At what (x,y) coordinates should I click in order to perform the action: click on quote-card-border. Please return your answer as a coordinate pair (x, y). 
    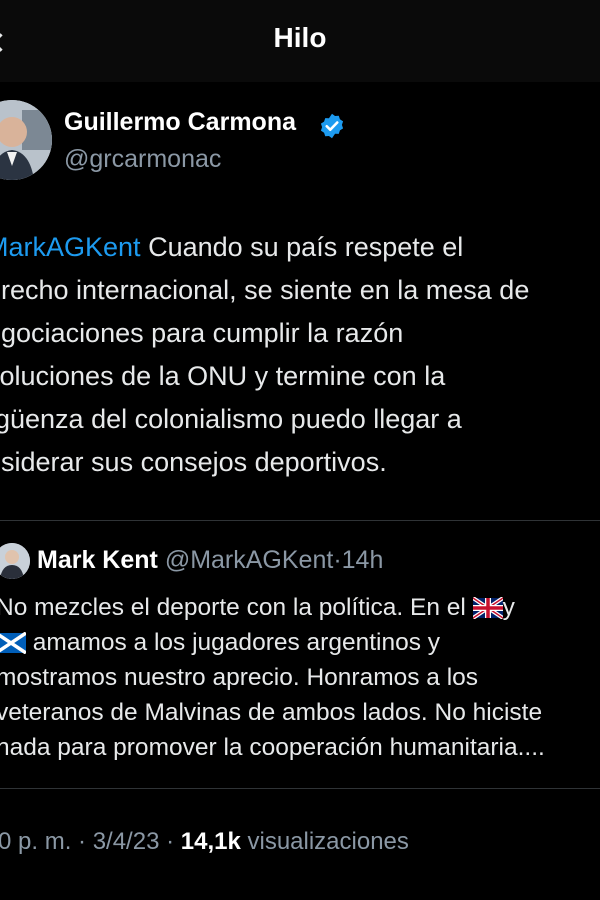
    Looking at the image, I should click on (300, 520).